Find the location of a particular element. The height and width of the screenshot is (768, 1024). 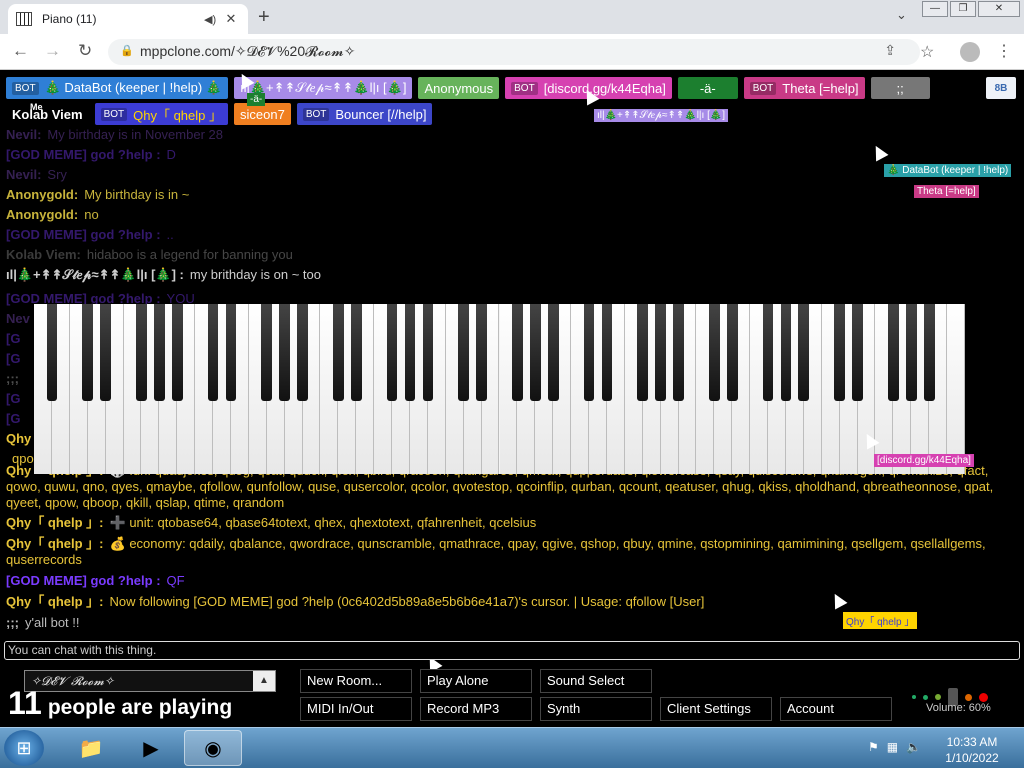

maximize-icon: ❐ is located at coordinates (963, 9).